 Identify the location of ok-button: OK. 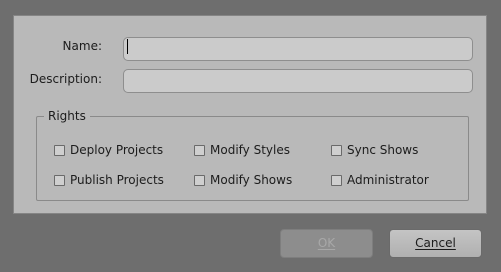
(326, 243).